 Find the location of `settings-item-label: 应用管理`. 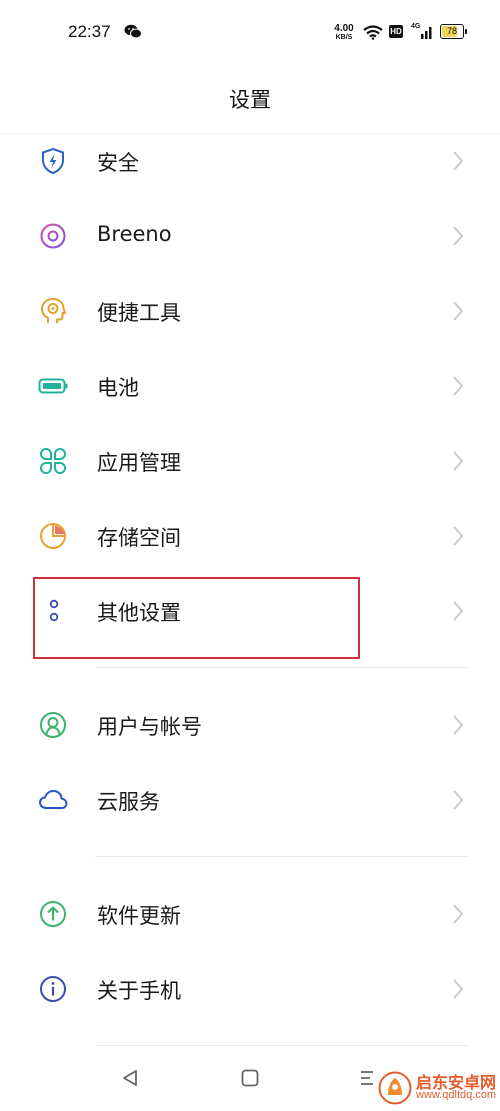

settings-item-label: 应用管理 is located at coordinates (139, 463).